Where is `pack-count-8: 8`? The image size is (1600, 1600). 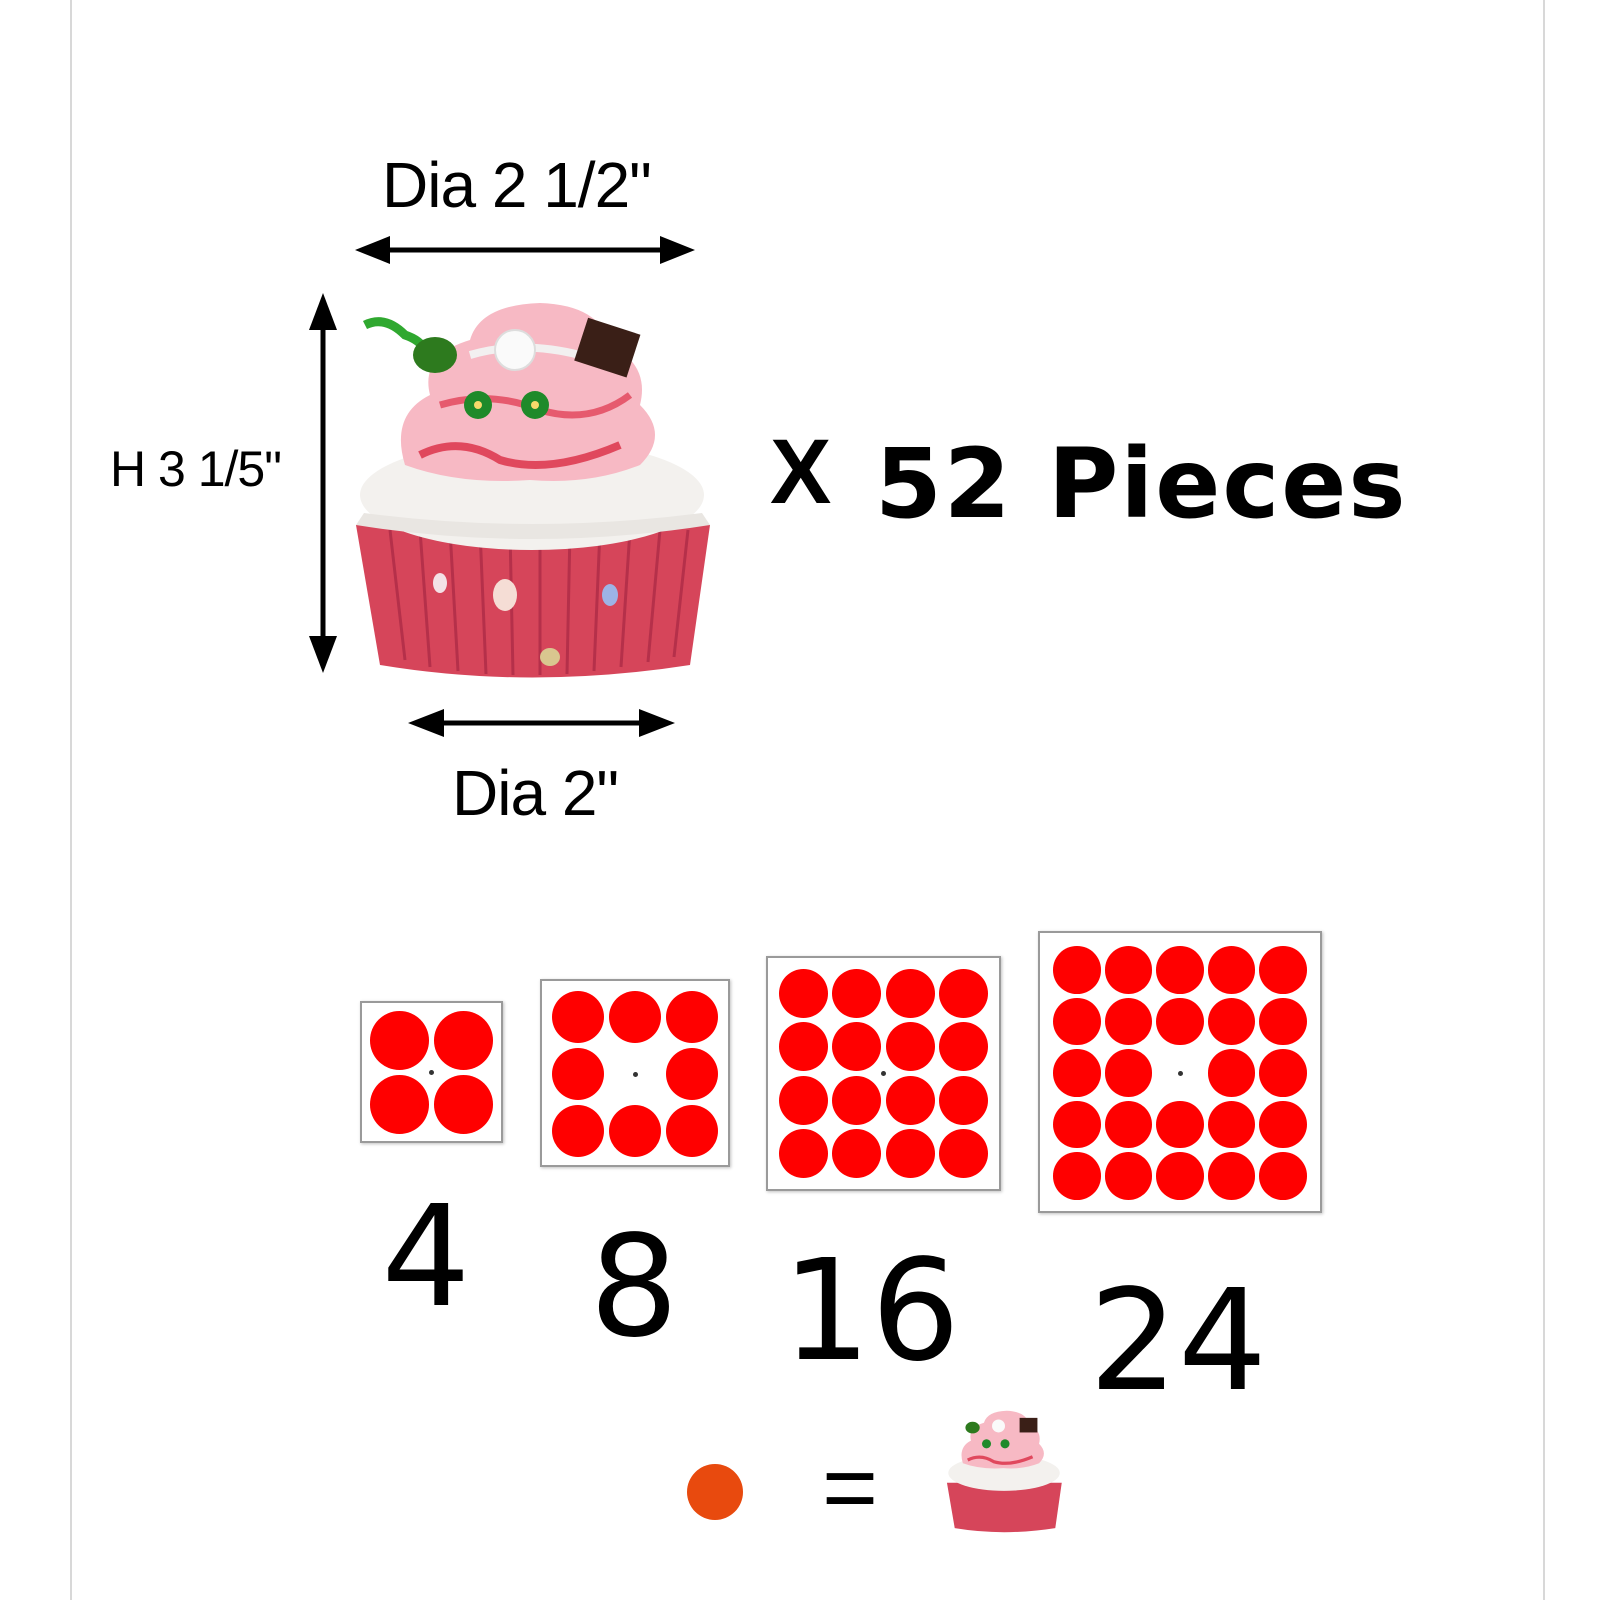
pack-count-8: 8 is located at coordinates (634, 1287).